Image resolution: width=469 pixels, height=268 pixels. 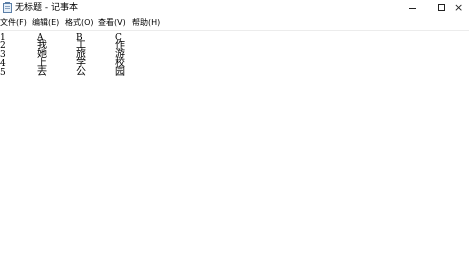 What do you see at coordinates (79, 23) in the screenshot?
I see `menu-format: 格式(O)` at bounding box center [79, 23].